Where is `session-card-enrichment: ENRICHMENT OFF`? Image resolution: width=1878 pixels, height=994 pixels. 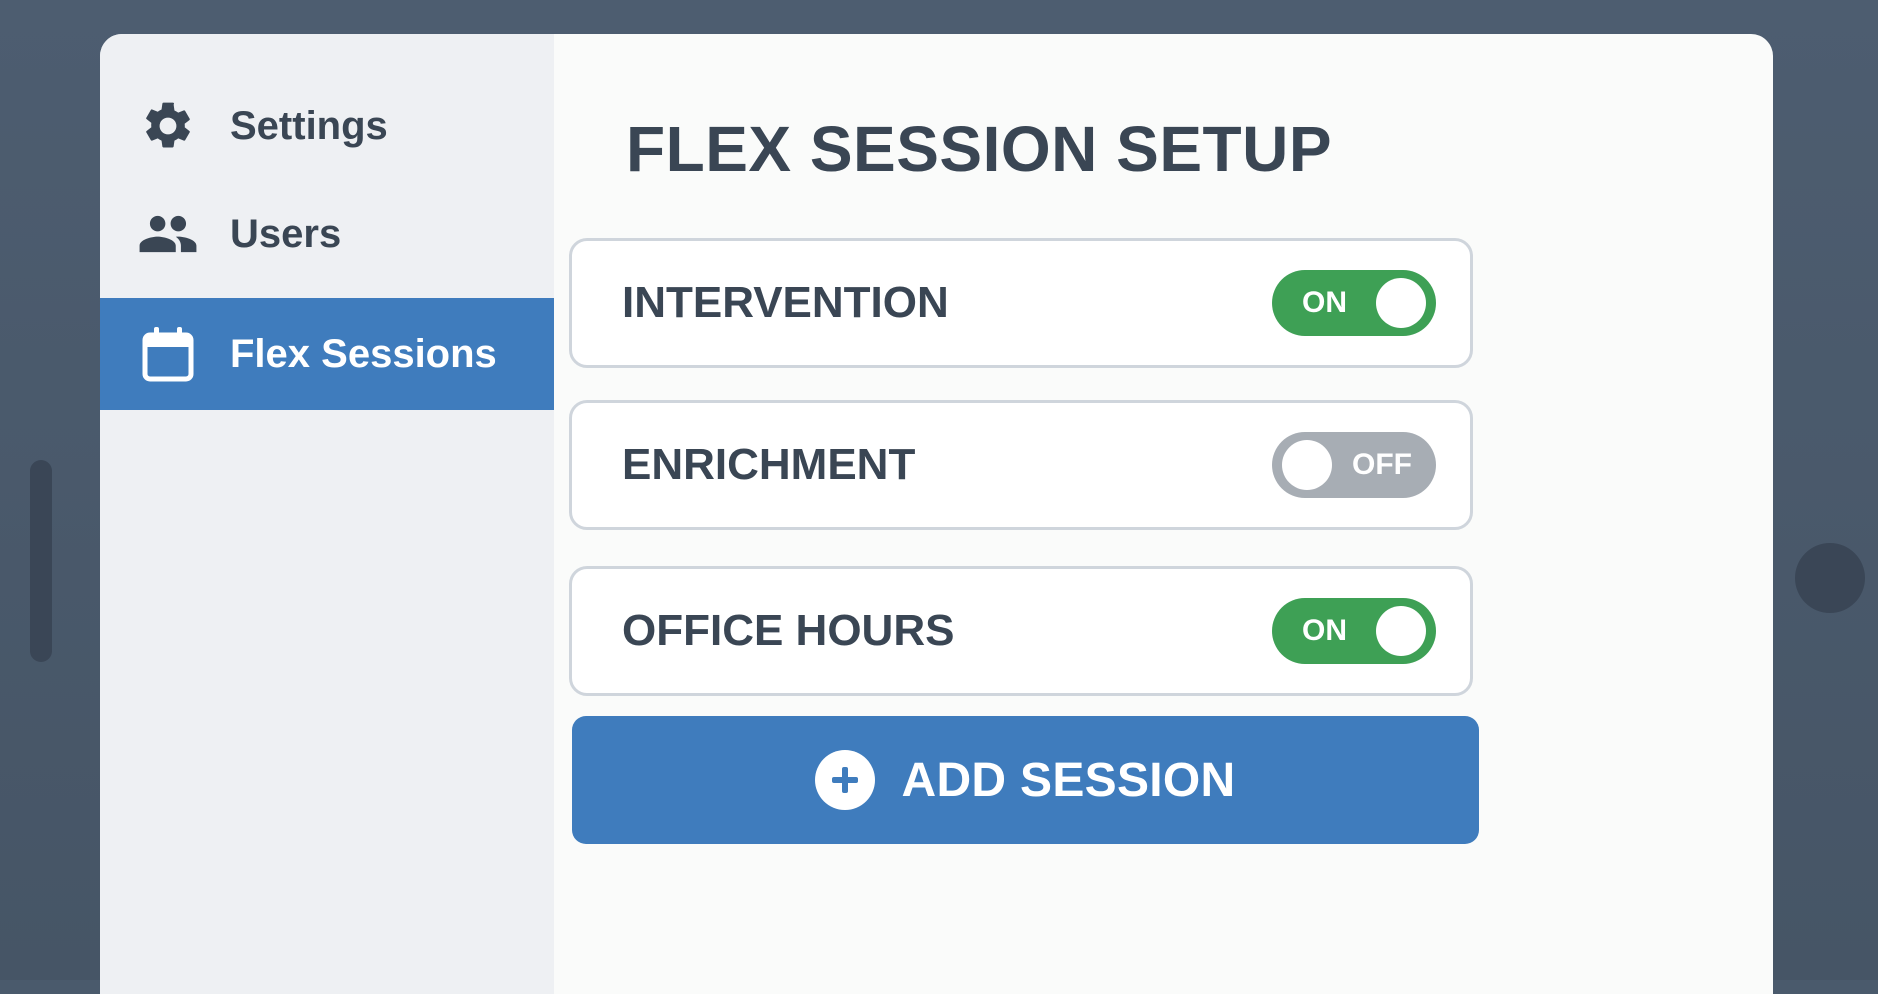 session-card-enrichment: ENRICHMENT OFF is located at coordinates (1021, 465).